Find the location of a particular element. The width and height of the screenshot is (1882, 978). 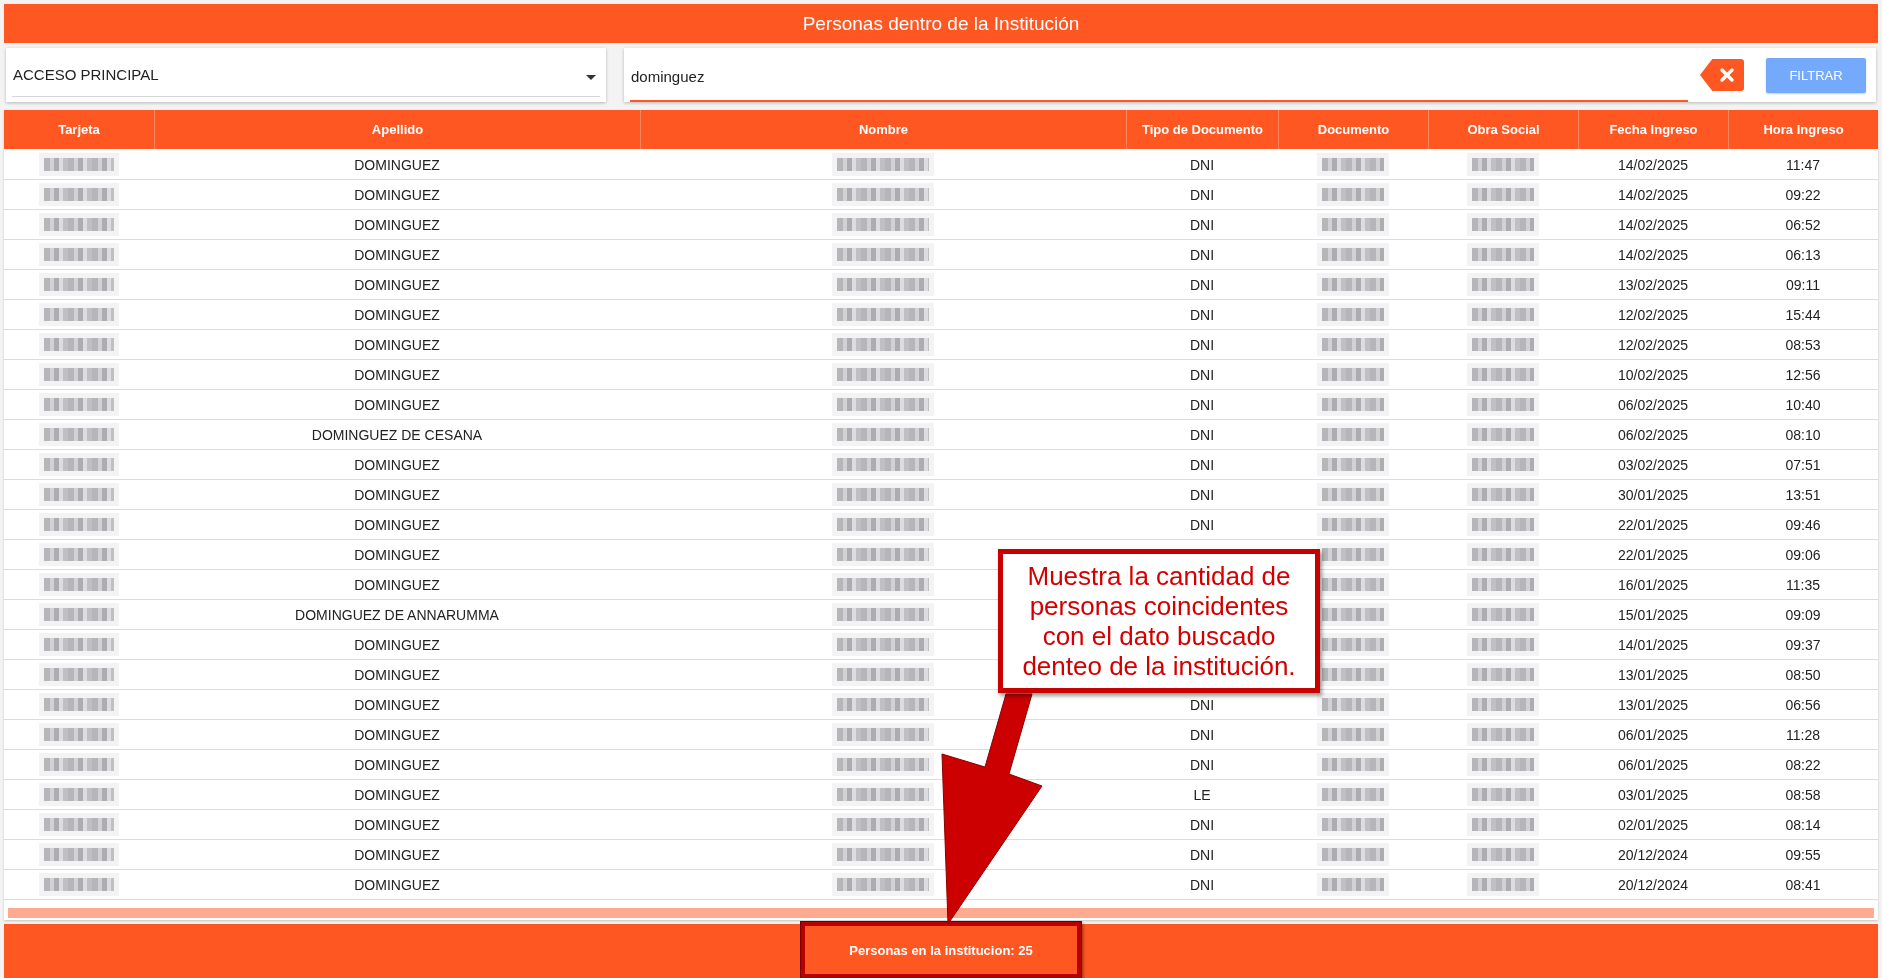

search-bar: dominguez FILTRAR is located at coordinates (1250, 75).